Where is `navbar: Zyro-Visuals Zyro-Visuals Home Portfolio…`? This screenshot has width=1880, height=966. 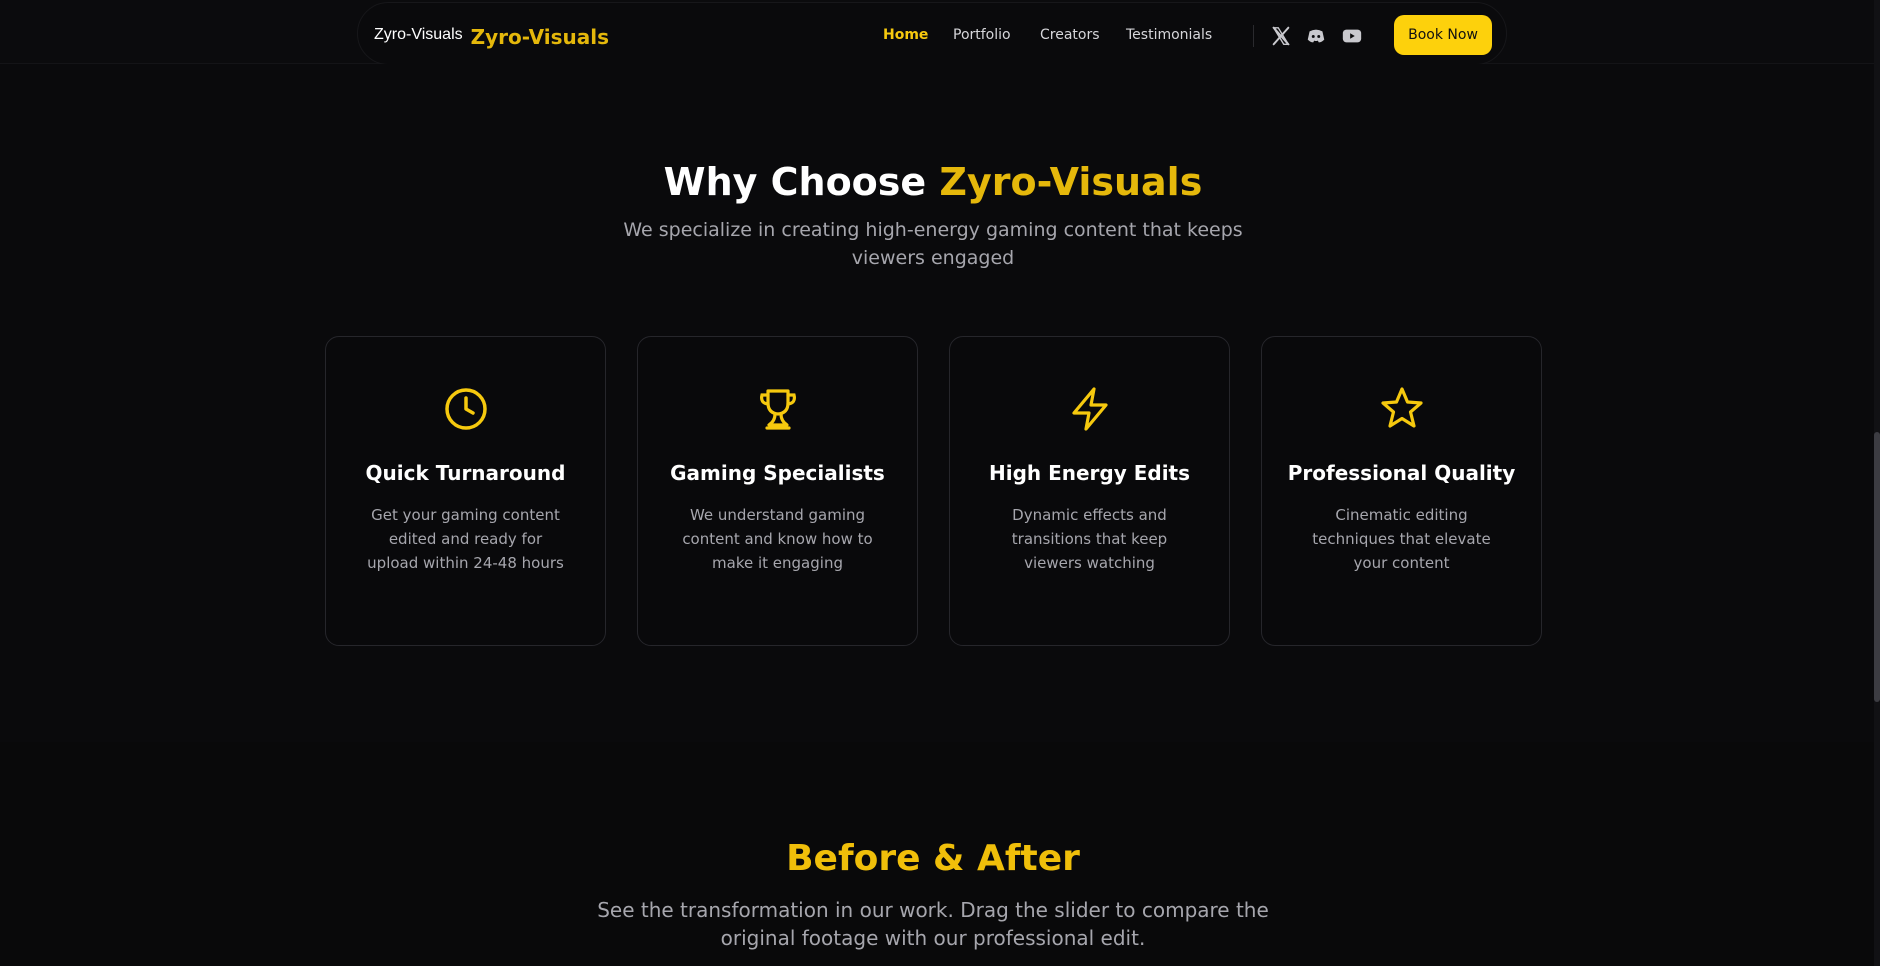 navbar: Zyro-Visuals Zyro-Visuals Home Portfolio… is located at coordinates (932, 33).